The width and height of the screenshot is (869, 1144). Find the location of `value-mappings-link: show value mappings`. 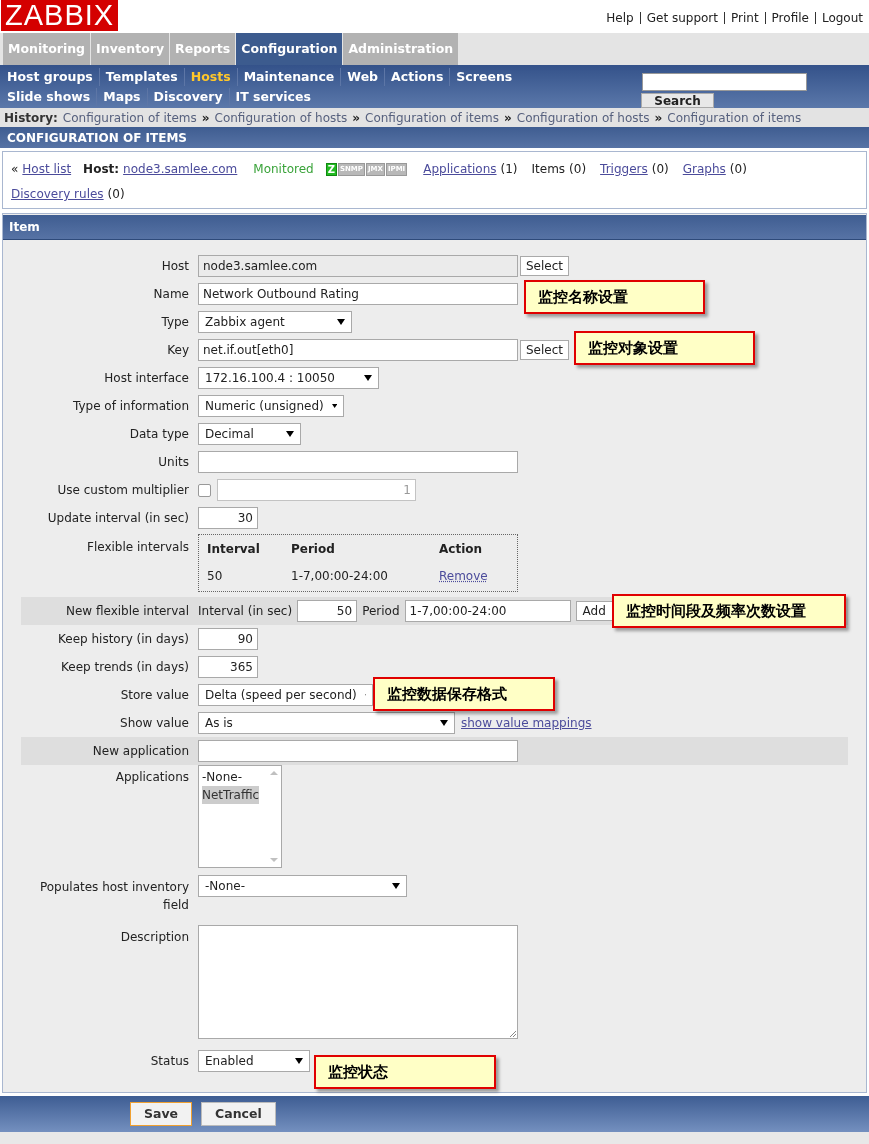

value-mappings-link: show value mappings is located at coordinates (526, 723).